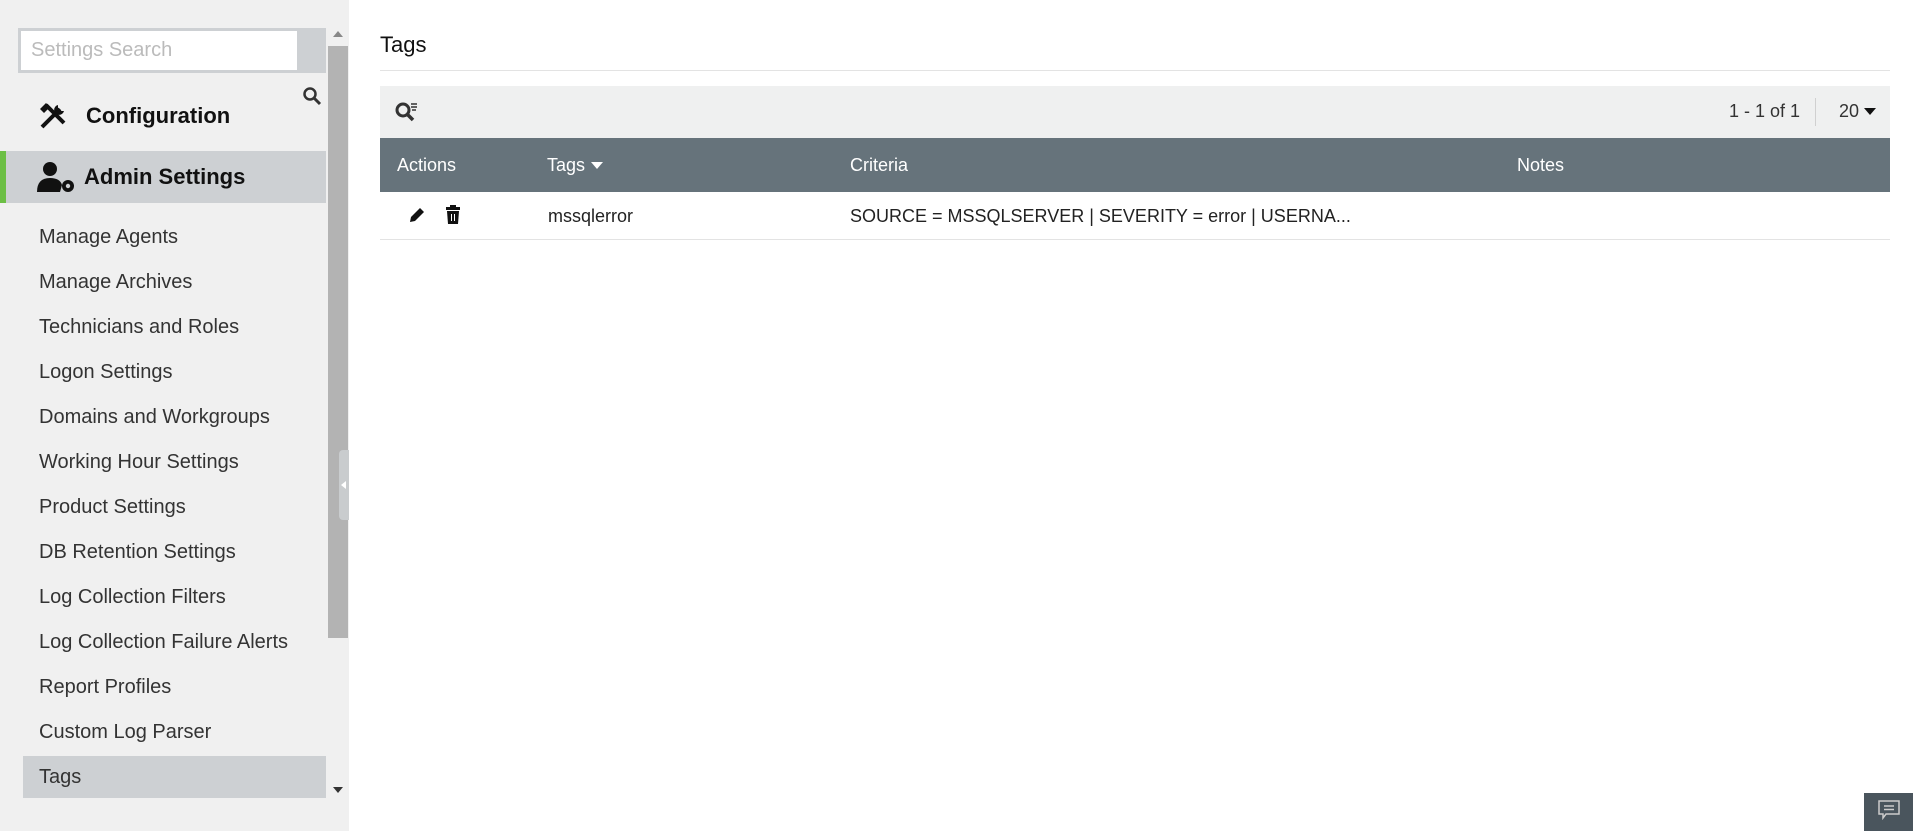 The height and width of the screenshot is (831, 1920). Describe the element at coordinates (174, 597) in the screenshot. I see `sidebar-item-log-collection-filters: Log Collection Filters` at that location.